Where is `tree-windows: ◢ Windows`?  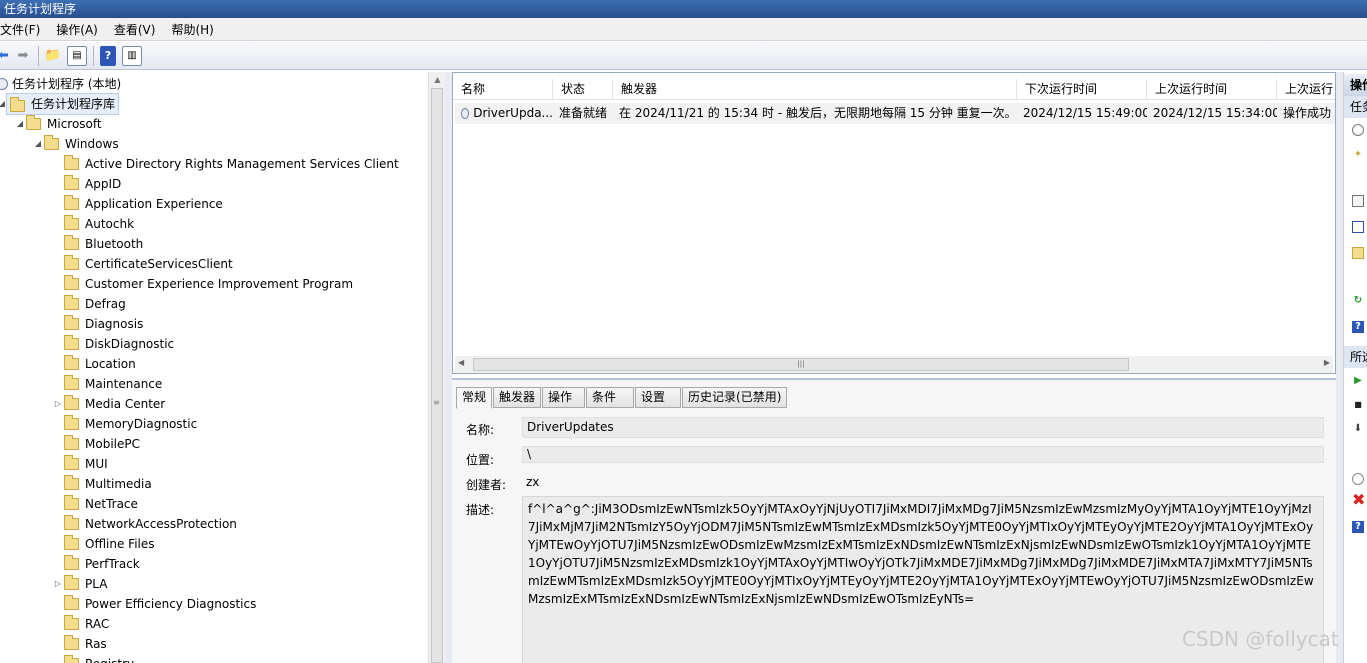 tree-windows: ◢ Windows is located at coordinates (75, 144).